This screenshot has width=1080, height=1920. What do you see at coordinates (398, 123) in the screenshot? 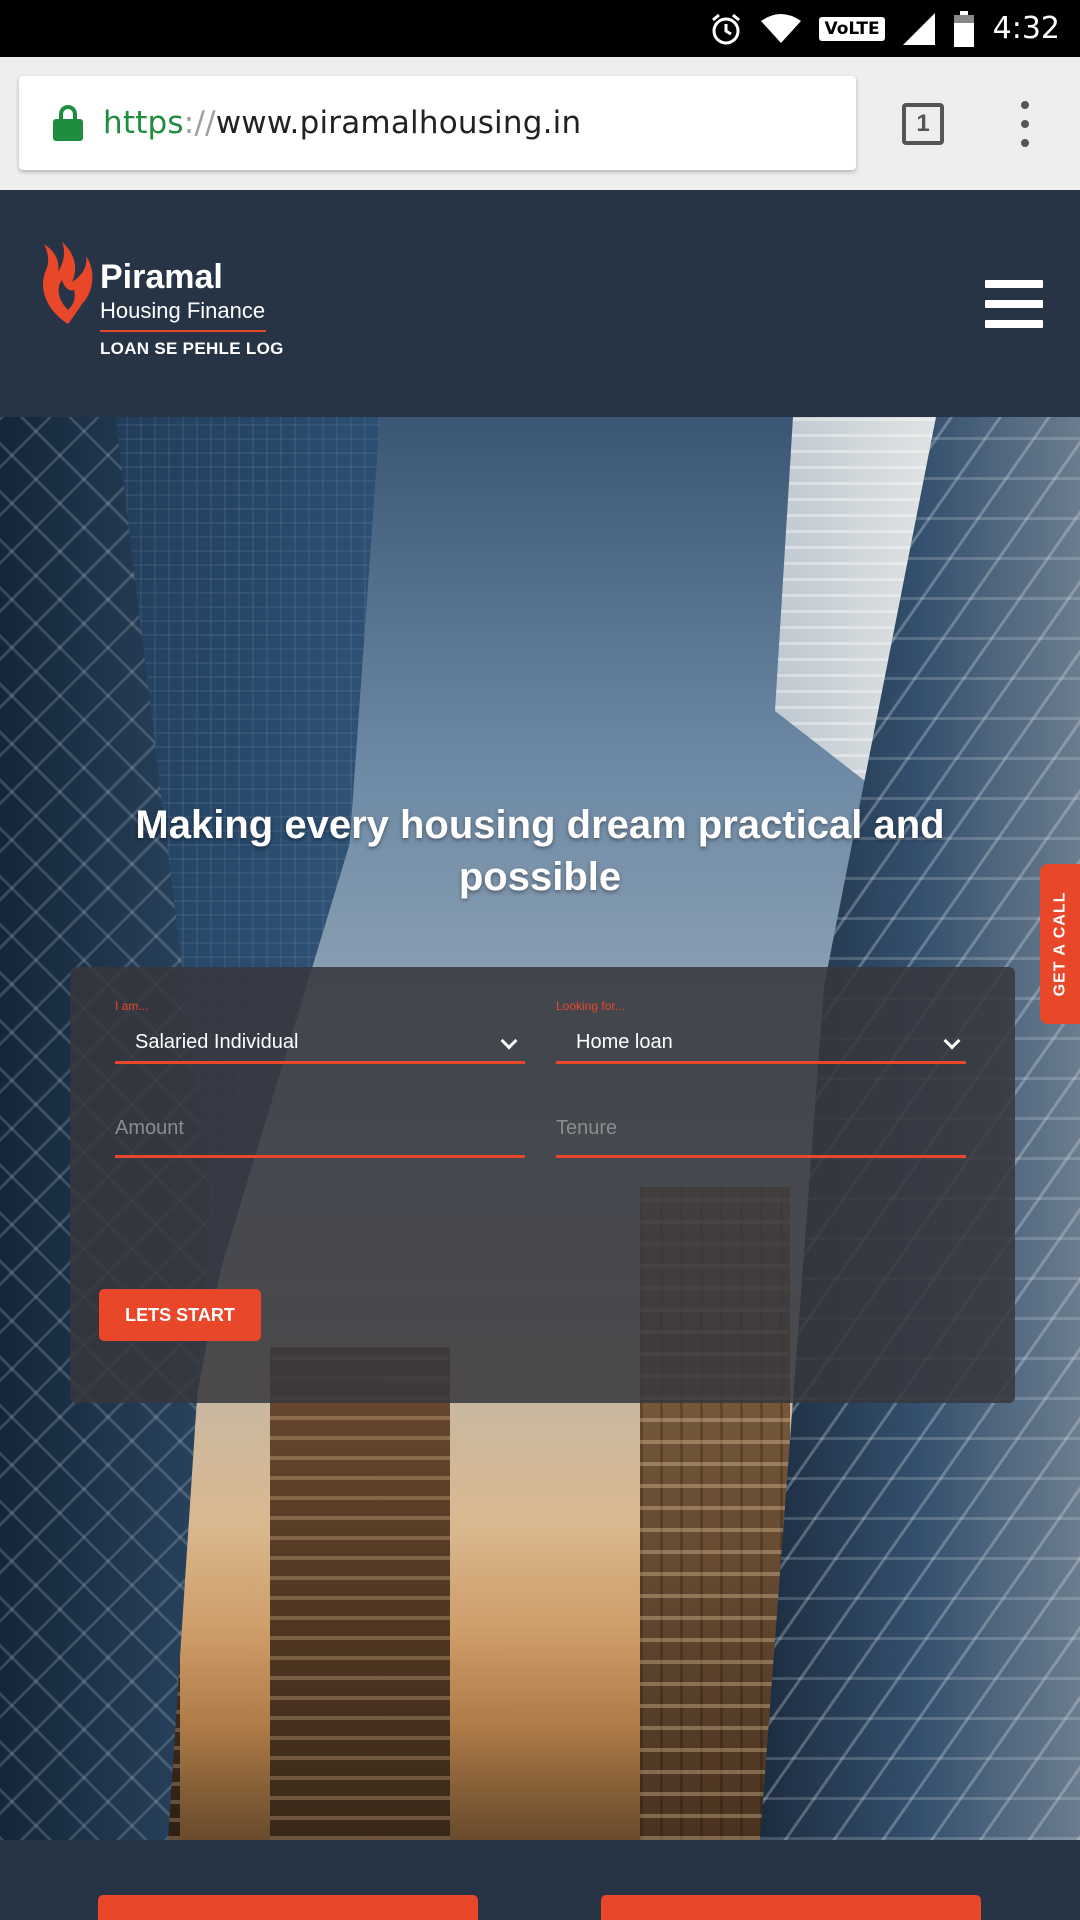
I see `url-host: www.piramalhousing.in` at bounding box center [398, 123].